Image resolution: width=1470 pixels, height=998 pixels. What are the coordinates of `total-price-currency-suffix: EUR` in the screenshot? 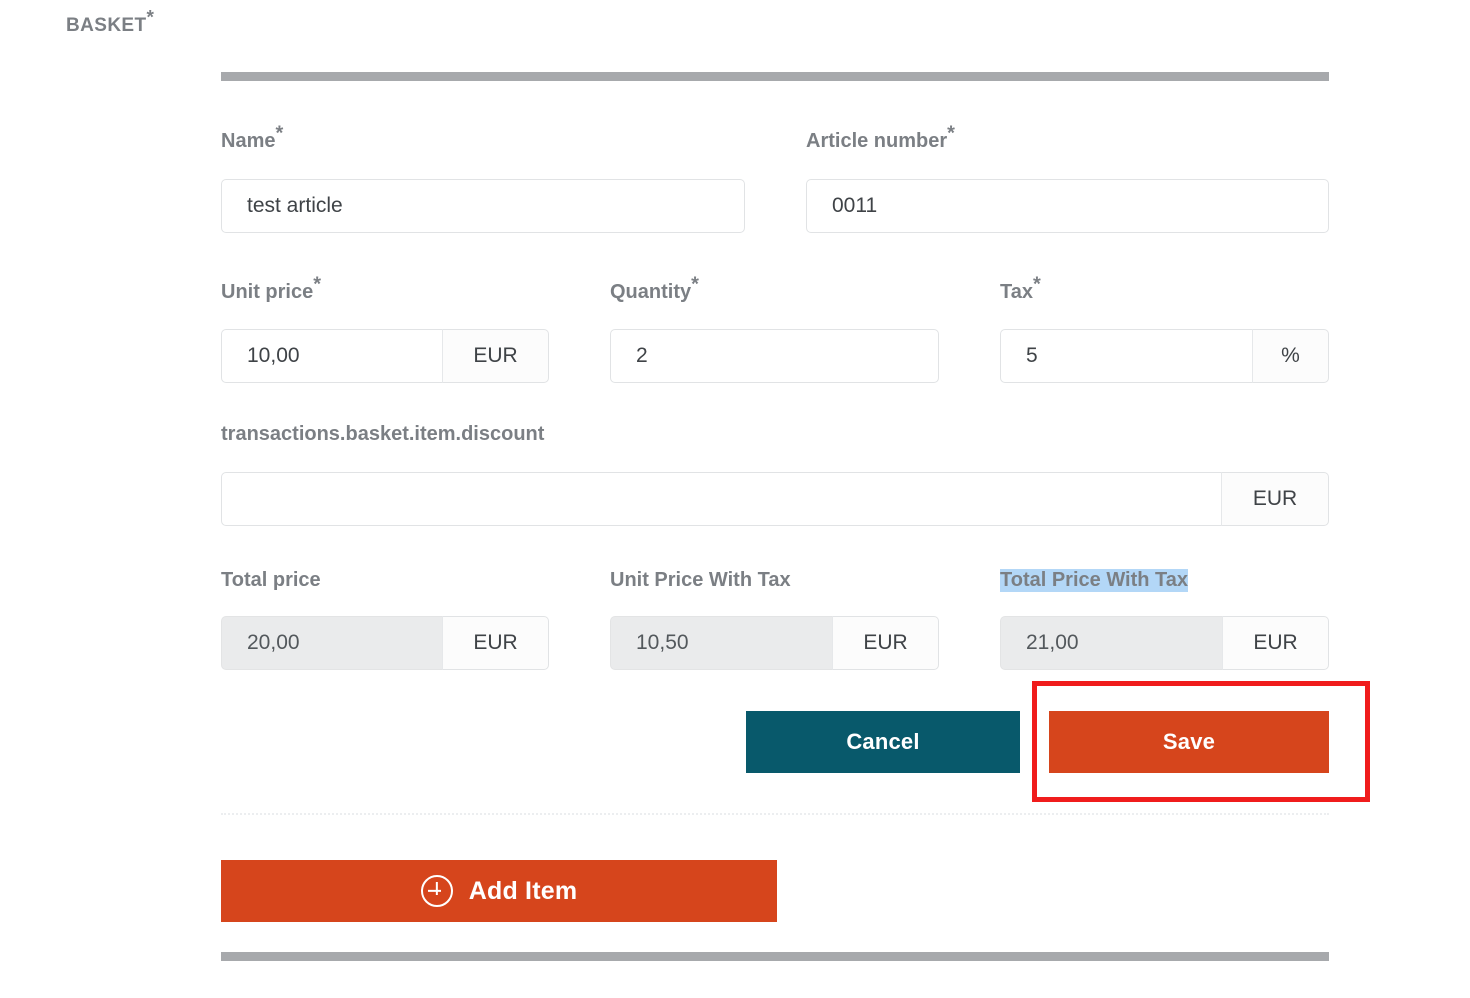 It's located at (495, 643).